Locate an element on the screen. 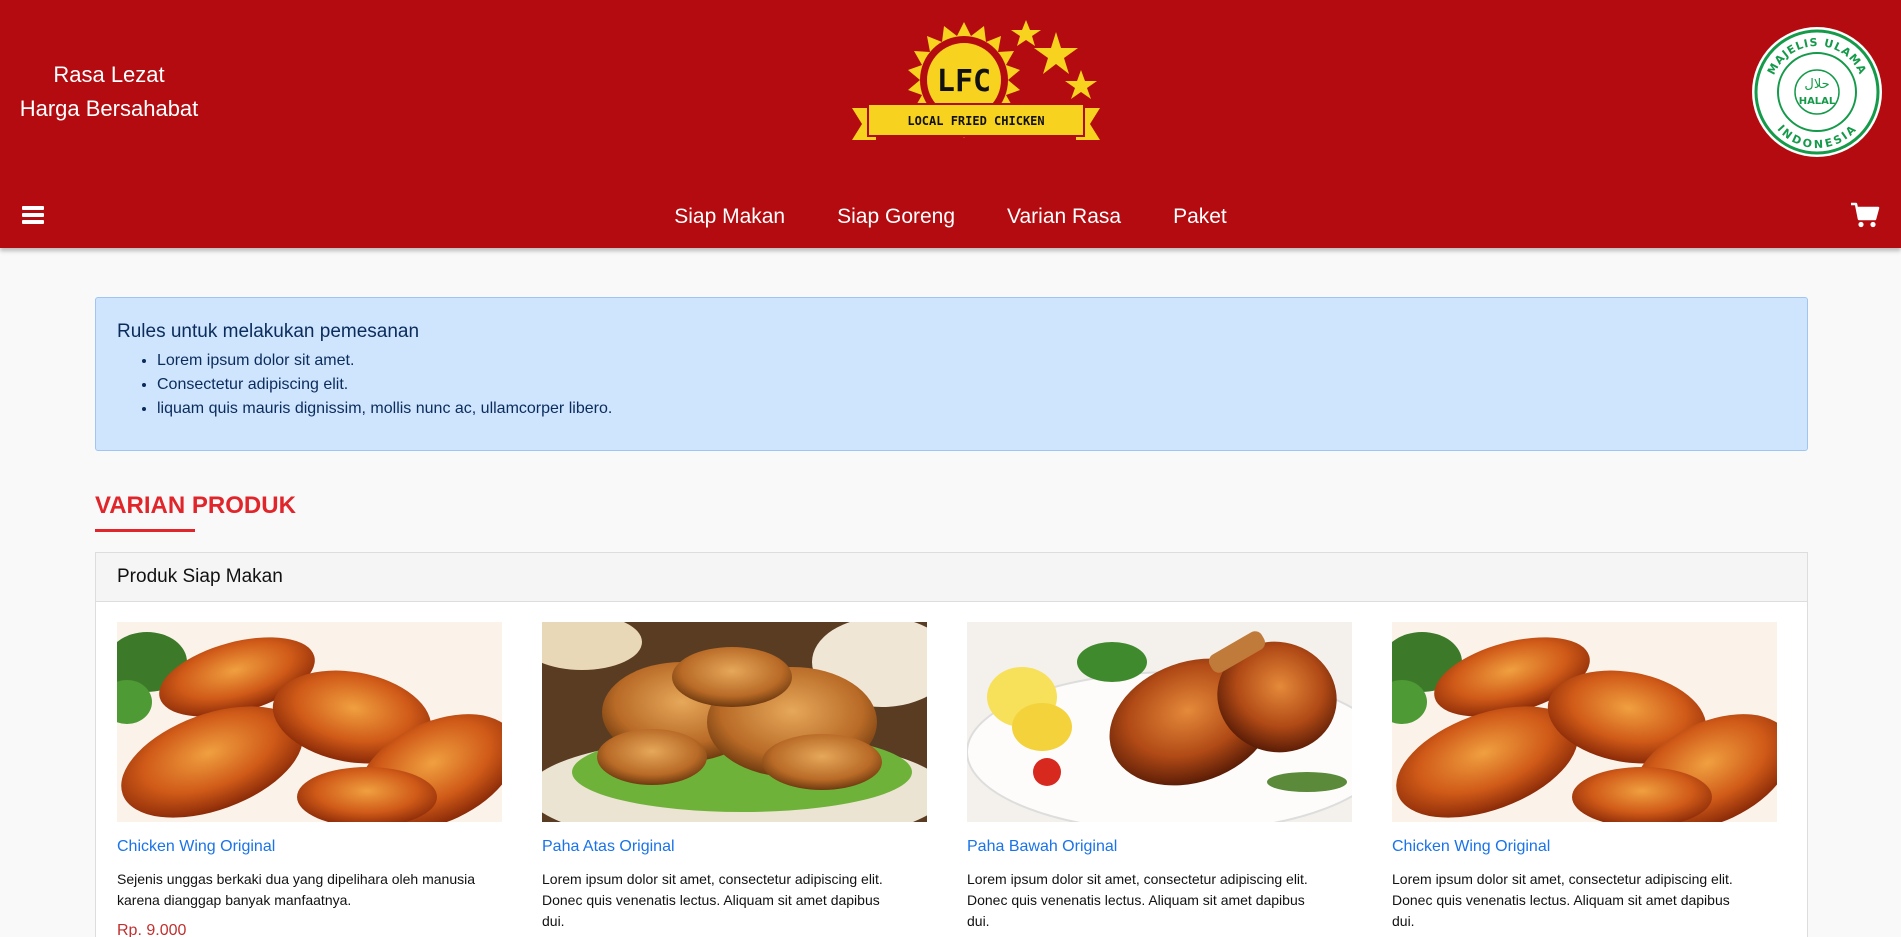 The width and height of the screenshot is (1901, 937). rules-title: Rules untuk melakukan pemesanan is located at coordinates (268, 331).